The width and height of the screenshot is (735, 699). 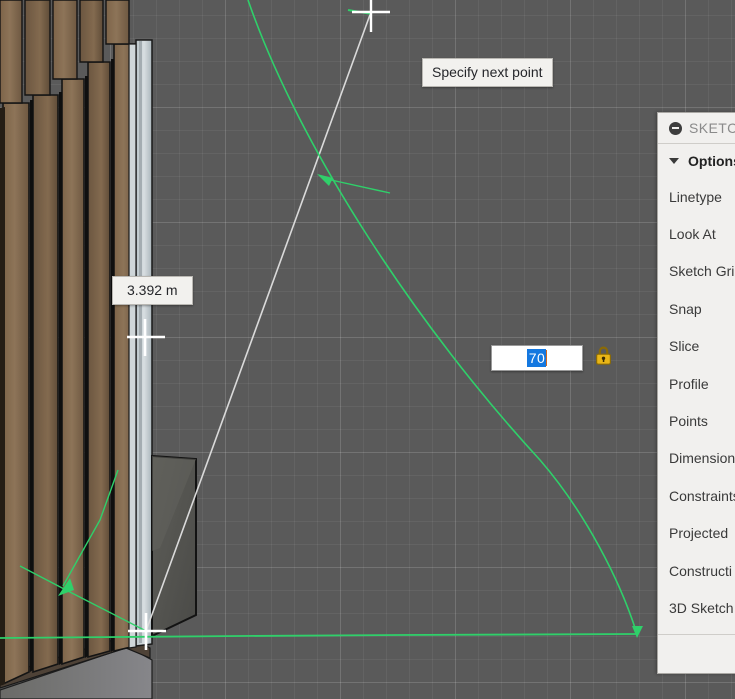 I want to click on panel-row-label: Slice, so click(x=684, y=346).